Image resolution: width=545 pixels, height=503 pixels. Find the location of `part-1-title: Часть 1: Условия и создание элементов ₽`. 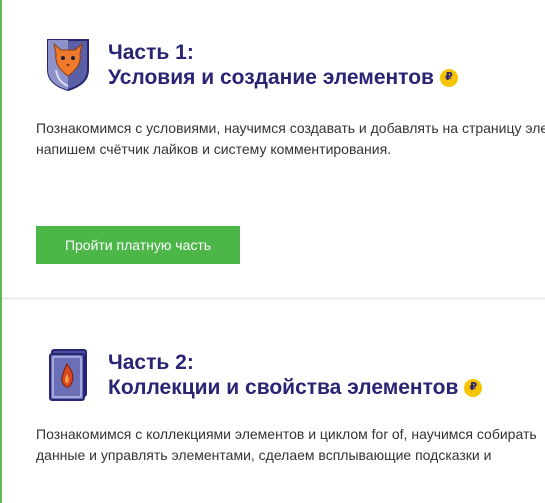

part-1-title: Часть 1: Условия и создание элементов ₽ is located at coordinates (283, 65).